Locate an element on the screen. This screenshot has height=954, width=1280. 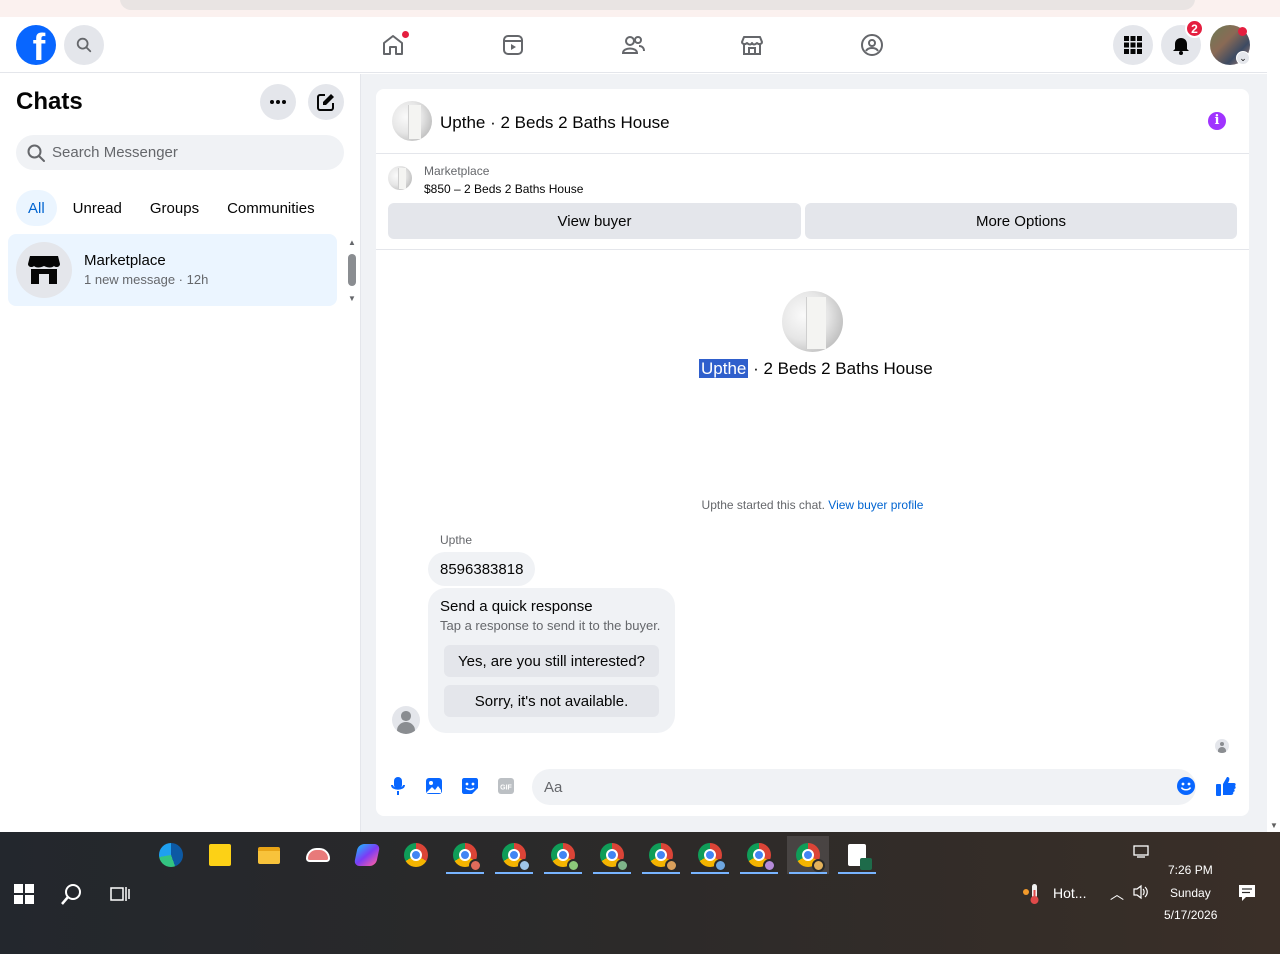
home-notification-dot is located at coordinates (405, 34).